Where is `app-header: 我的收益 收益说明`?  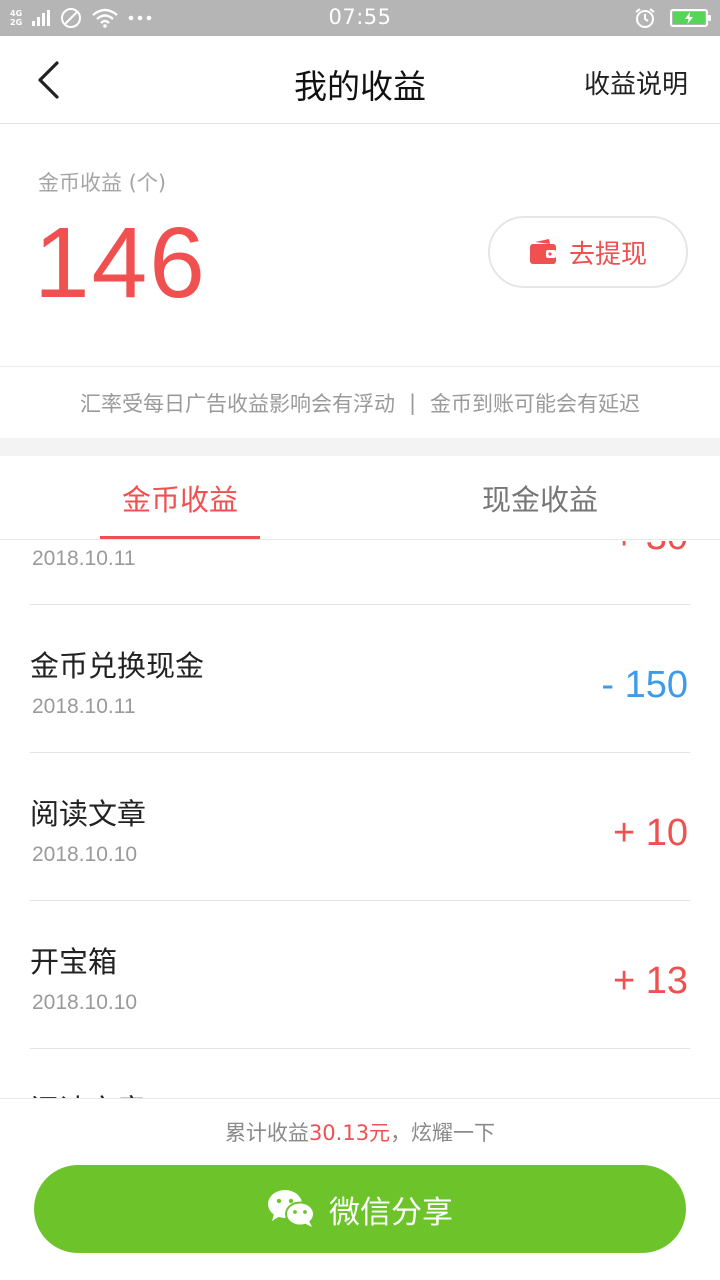 app-header: 我的收益 收益说明 is located at coordinates (360, 80).